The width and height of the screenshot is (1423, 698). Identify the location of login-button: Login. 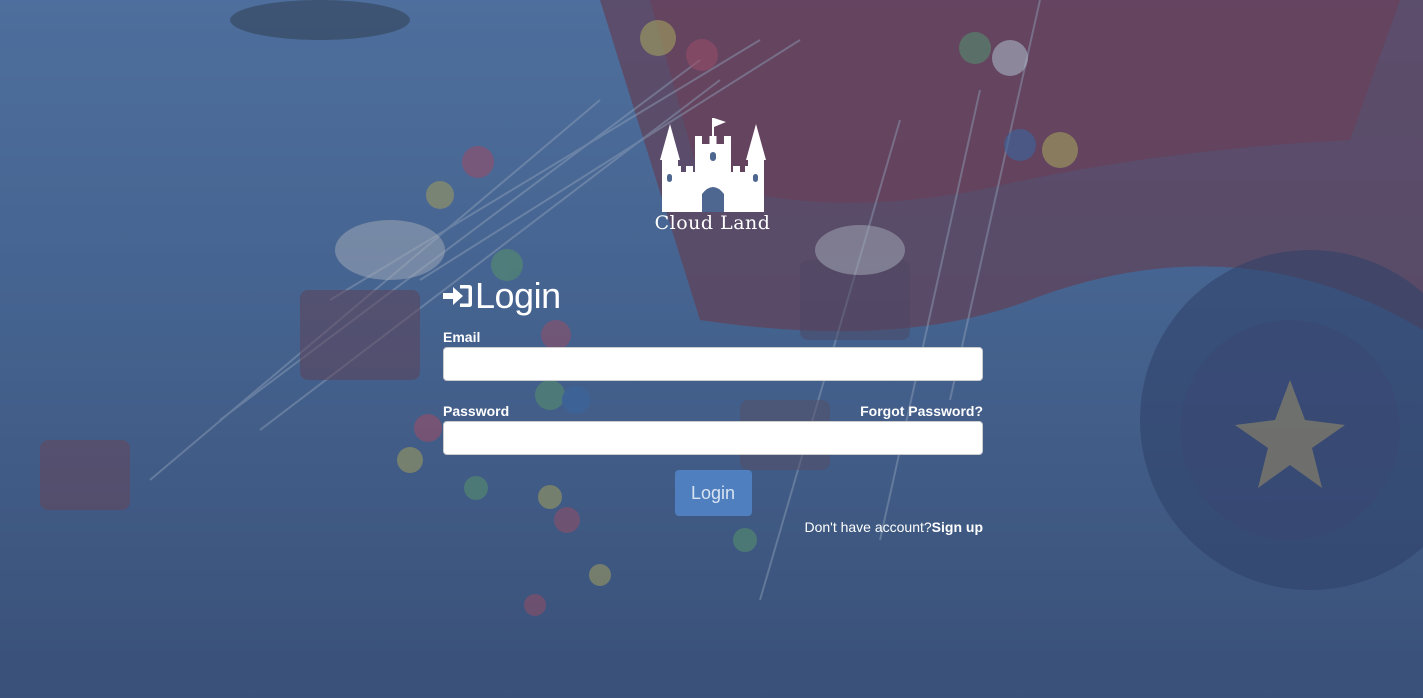
(713, 493).